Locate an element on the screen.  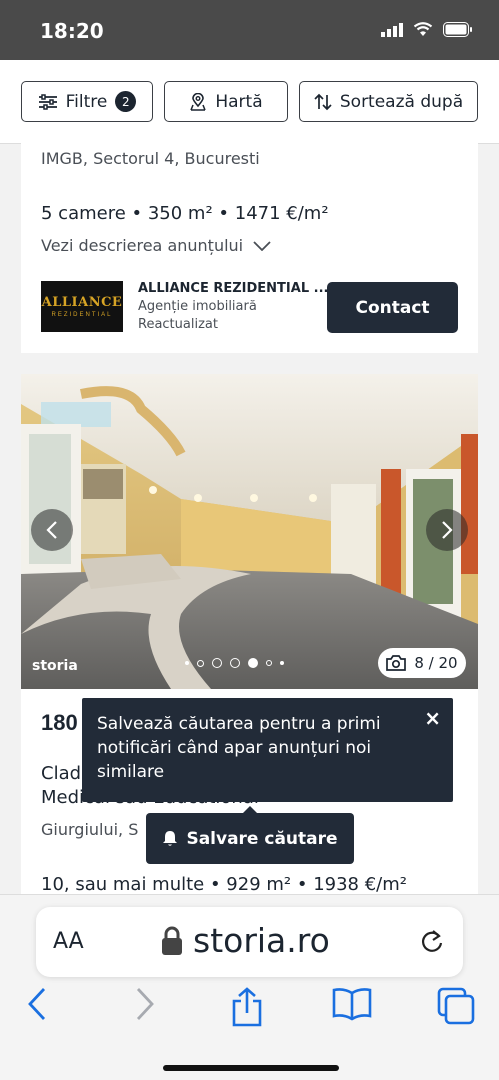
chevron-down-icon is located at coordinates (262, 245).